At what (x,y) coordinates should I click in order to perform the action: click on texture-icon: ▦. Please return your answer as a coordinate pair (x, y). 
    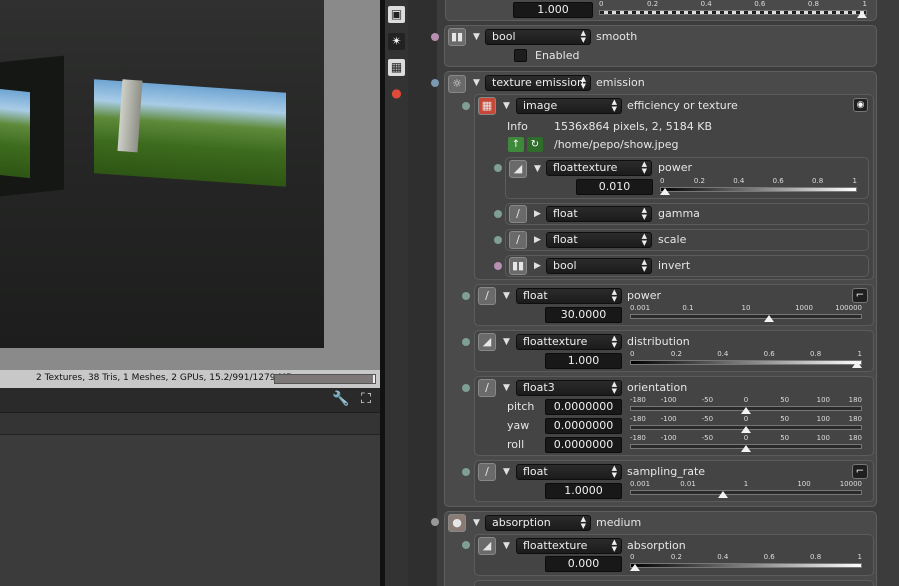
    Looking at the image, I should click on (396, 67).